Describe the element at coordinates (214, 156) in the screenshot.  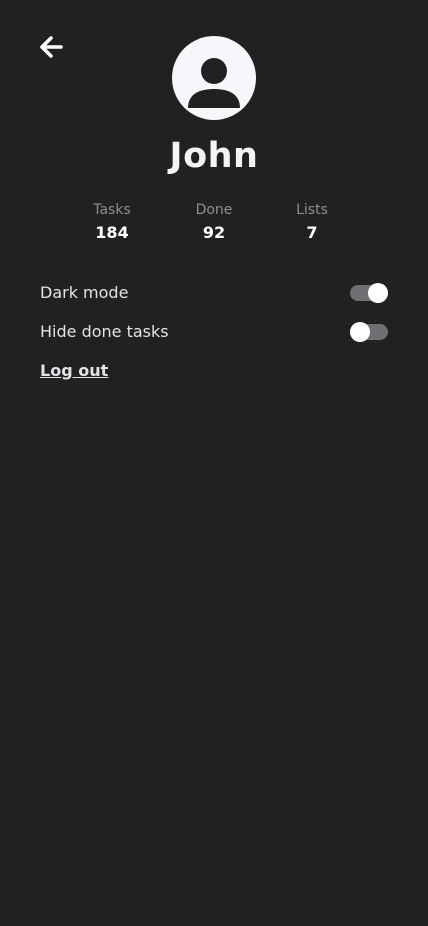
I see `profile-name: John` at that location.